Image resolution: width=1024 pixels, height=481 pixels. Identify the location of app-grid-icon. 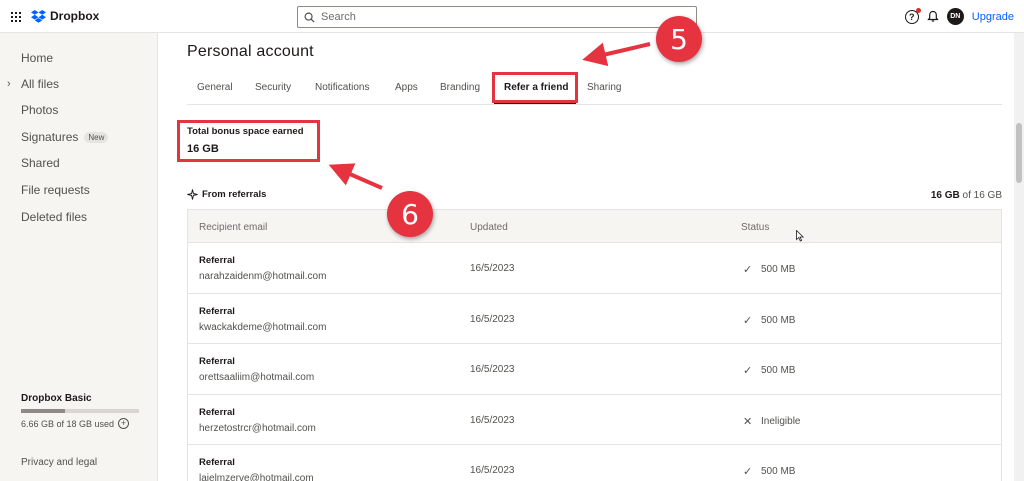
(16, 17).